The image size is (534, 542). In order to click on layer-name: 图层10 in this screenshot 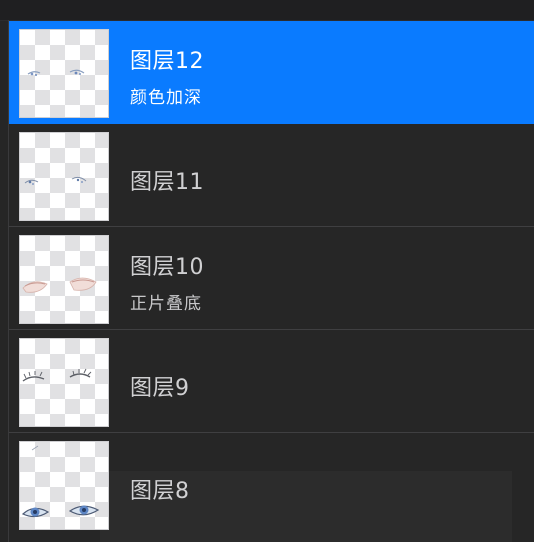, I will do `click(167, 267)`.